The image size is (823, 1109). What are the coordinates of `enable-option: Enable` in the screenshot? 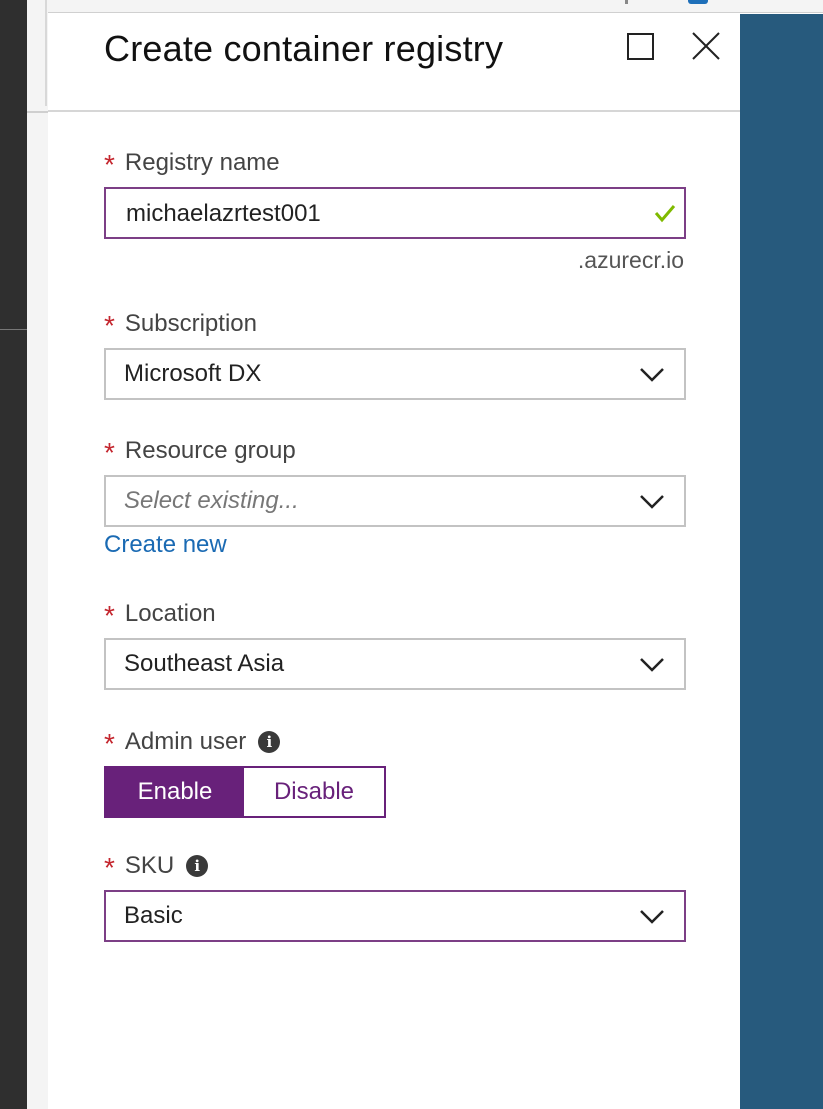 It's located at (175, 792).